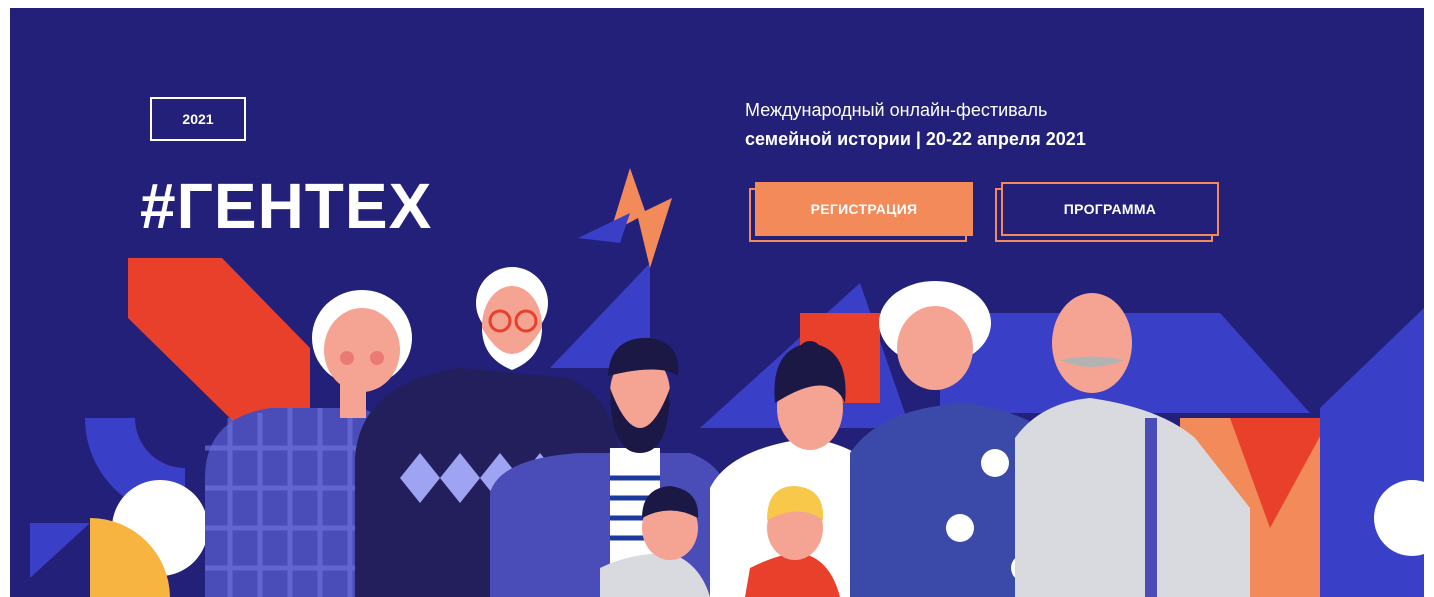  Describe the element at coordinates (896, 110) in the screenshot. I see `subtitle-line-1: Международный онлайн-фестиваль` at that location.